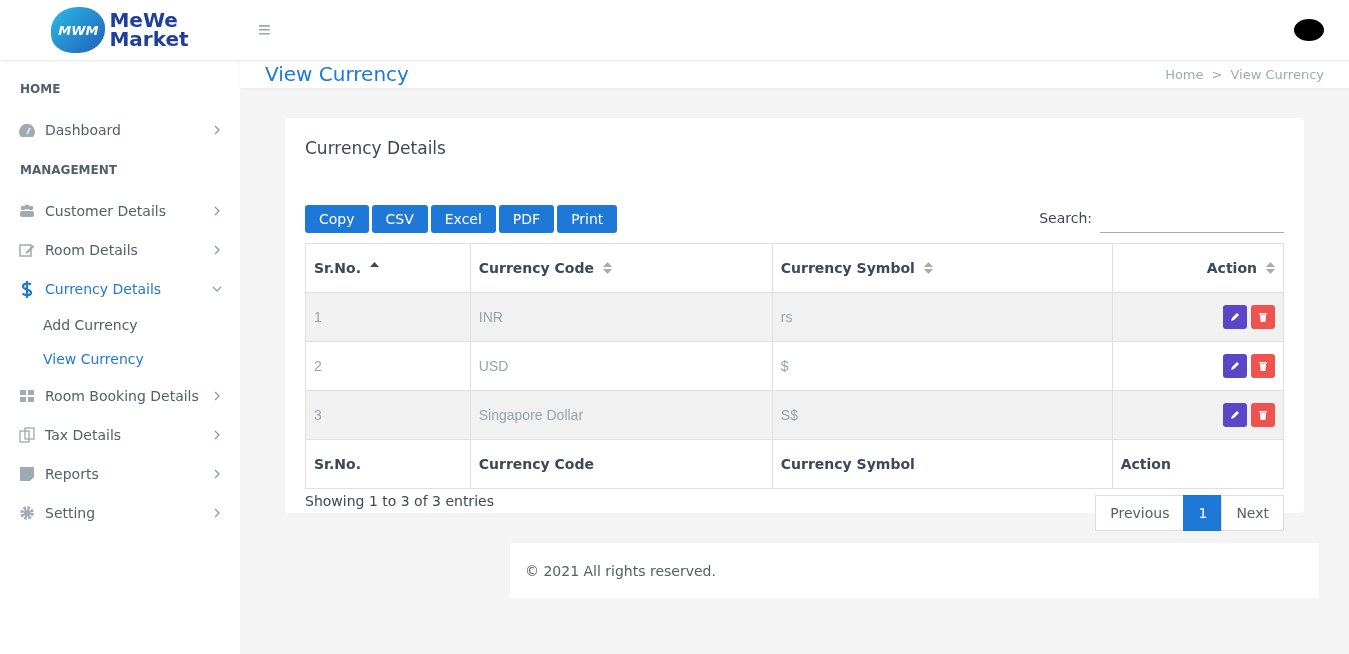 Image resolution: width=1349 pixels, height=654 pixels. Describe the element at coordinates (399, 219) in the screenshot. I see `export-button: CSV` at that location.